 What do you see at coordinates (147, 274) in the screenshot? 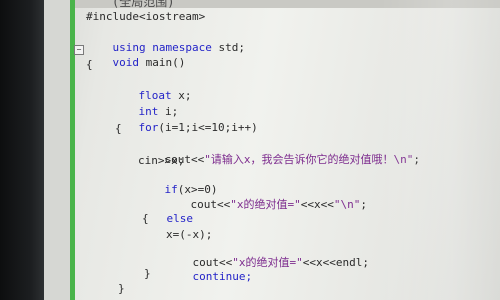
I see `code-line-else-close-brace: }` at bounding box center [147, 274].